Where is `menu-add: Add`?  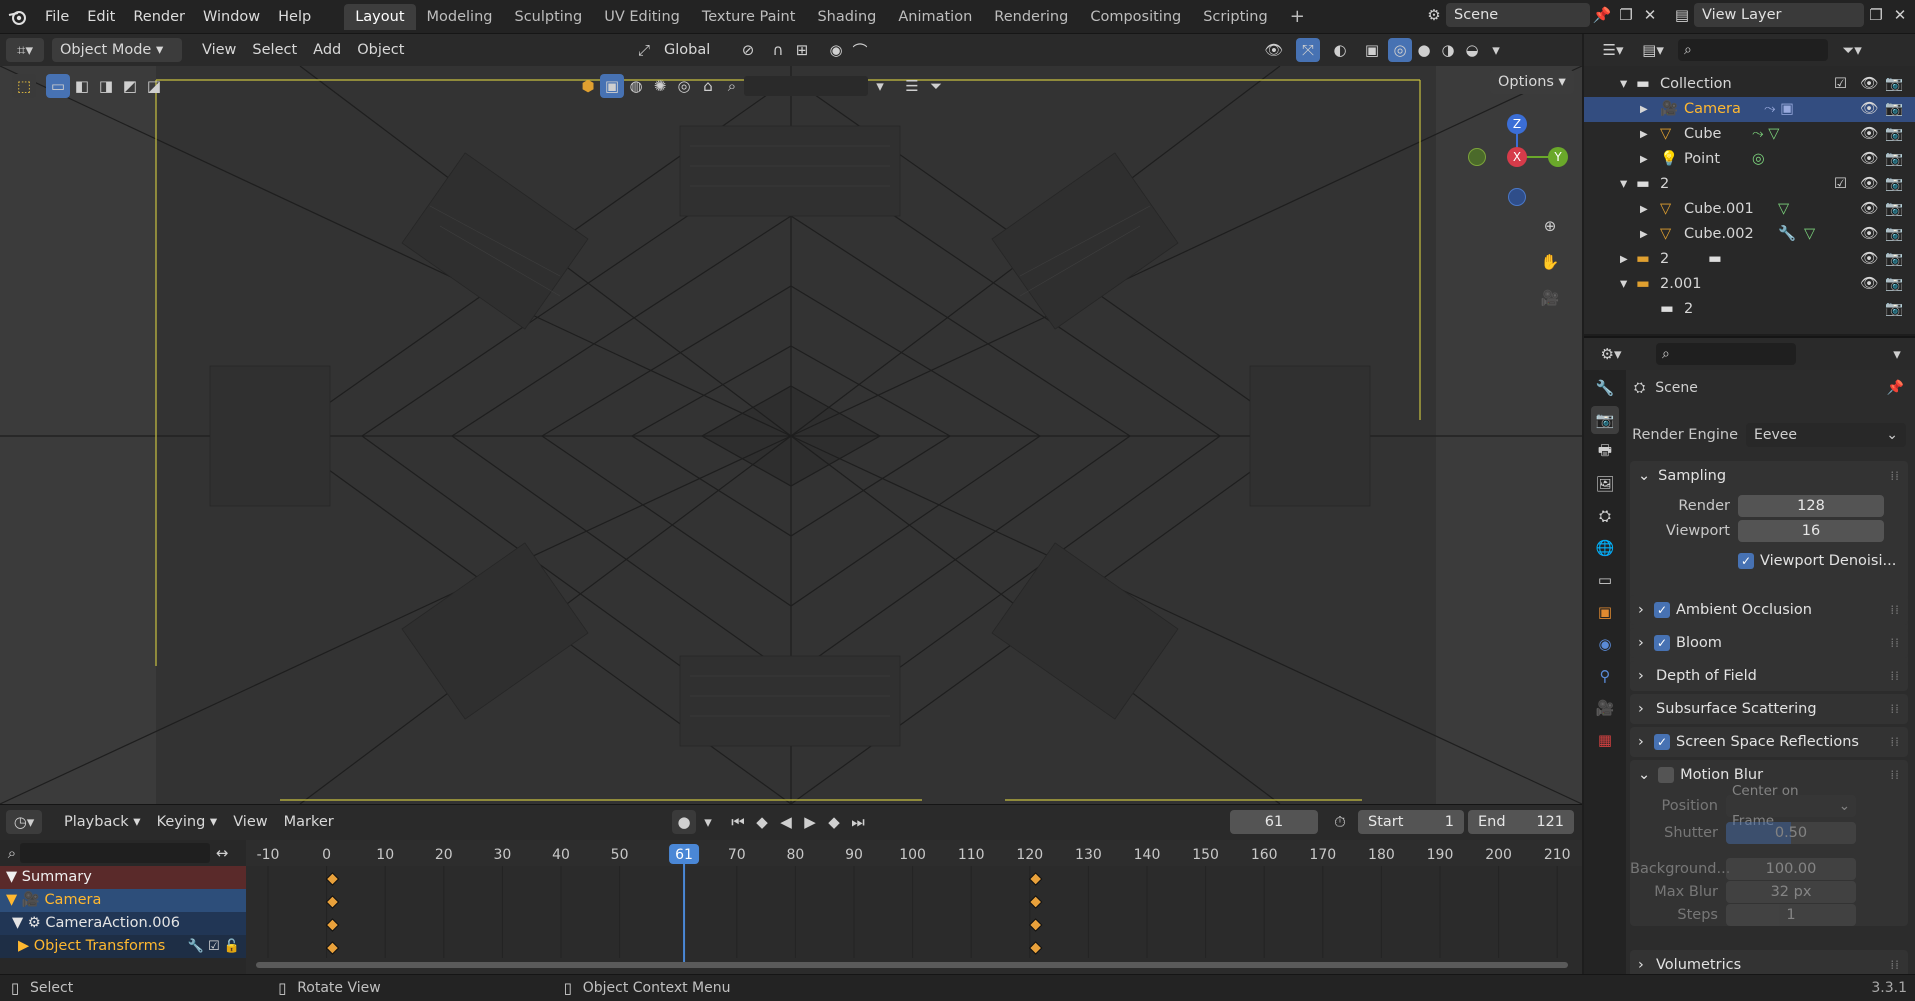
menu-add: Add is located at coordinates (327, 50).